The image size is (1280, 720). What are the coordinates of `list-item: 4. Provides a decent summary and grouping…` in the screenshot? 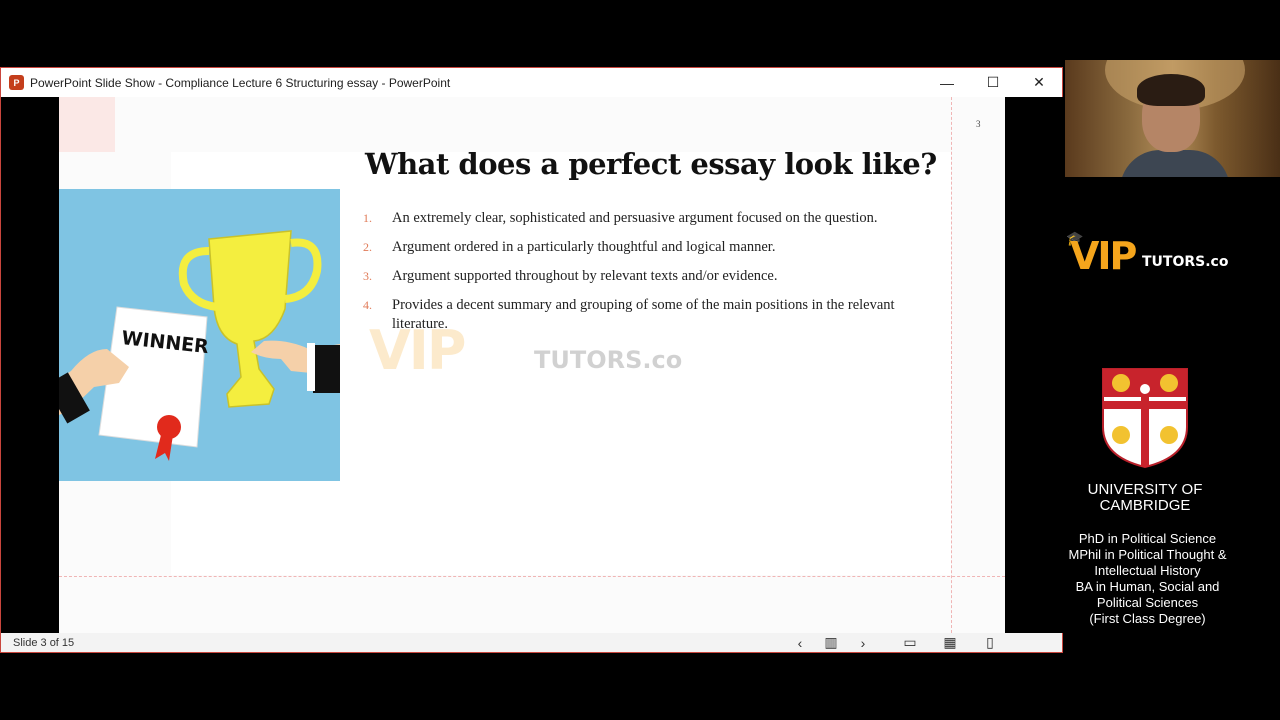 It's located at (633, 315).